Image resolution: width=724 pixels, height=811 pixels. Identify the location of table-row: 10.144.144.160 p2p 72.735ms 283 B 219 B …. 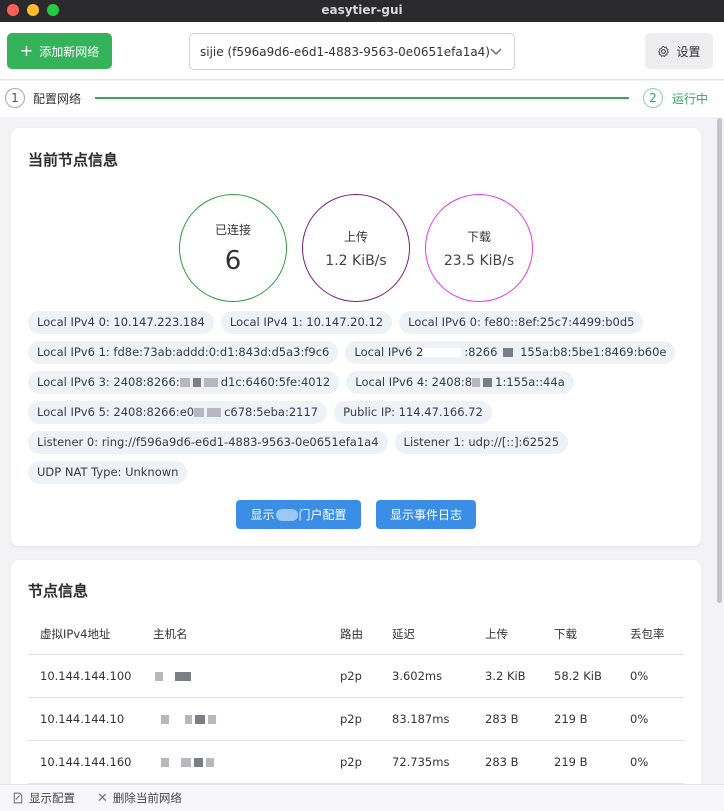
(356, 762).